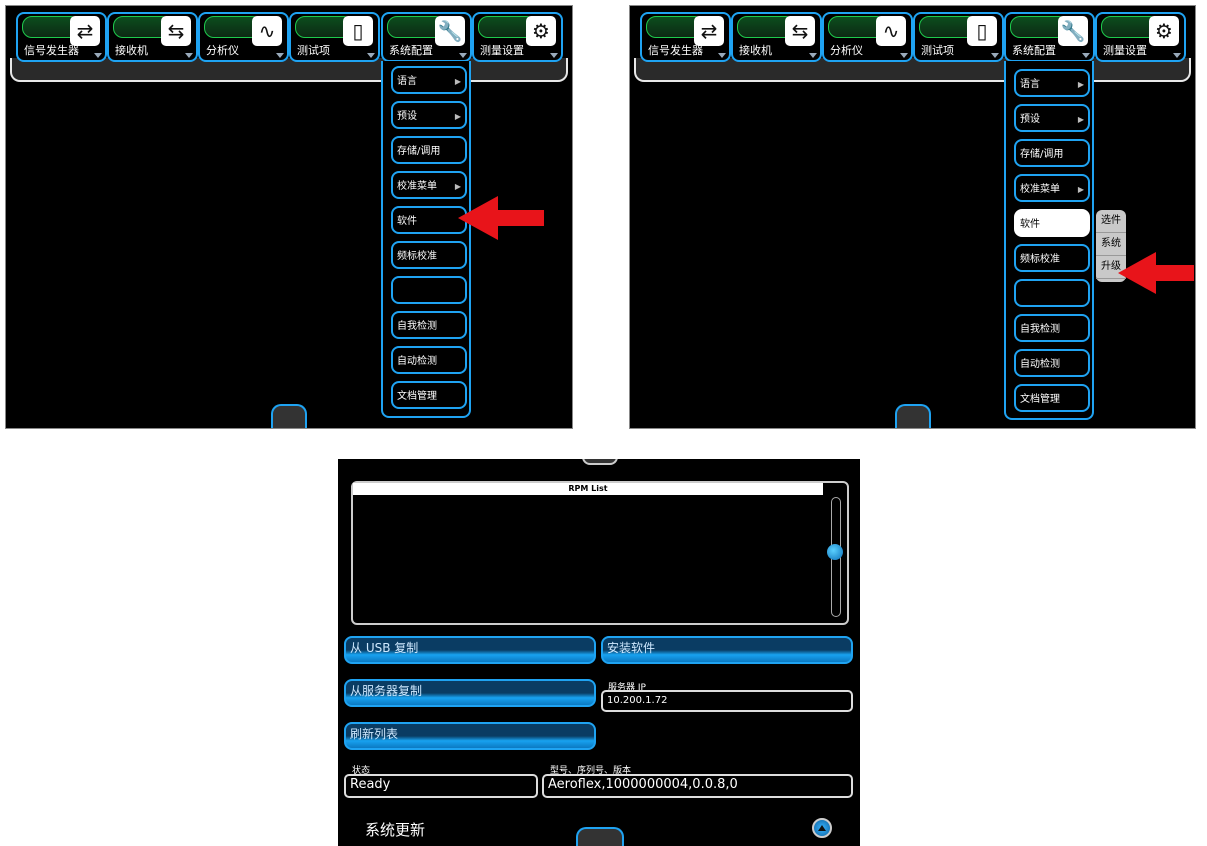 This screenshot has width=1207, height=846. Describe the element at coordinates (1034, 50) in the screenshot. I see `menu-button-label: 系统配置` at that location.